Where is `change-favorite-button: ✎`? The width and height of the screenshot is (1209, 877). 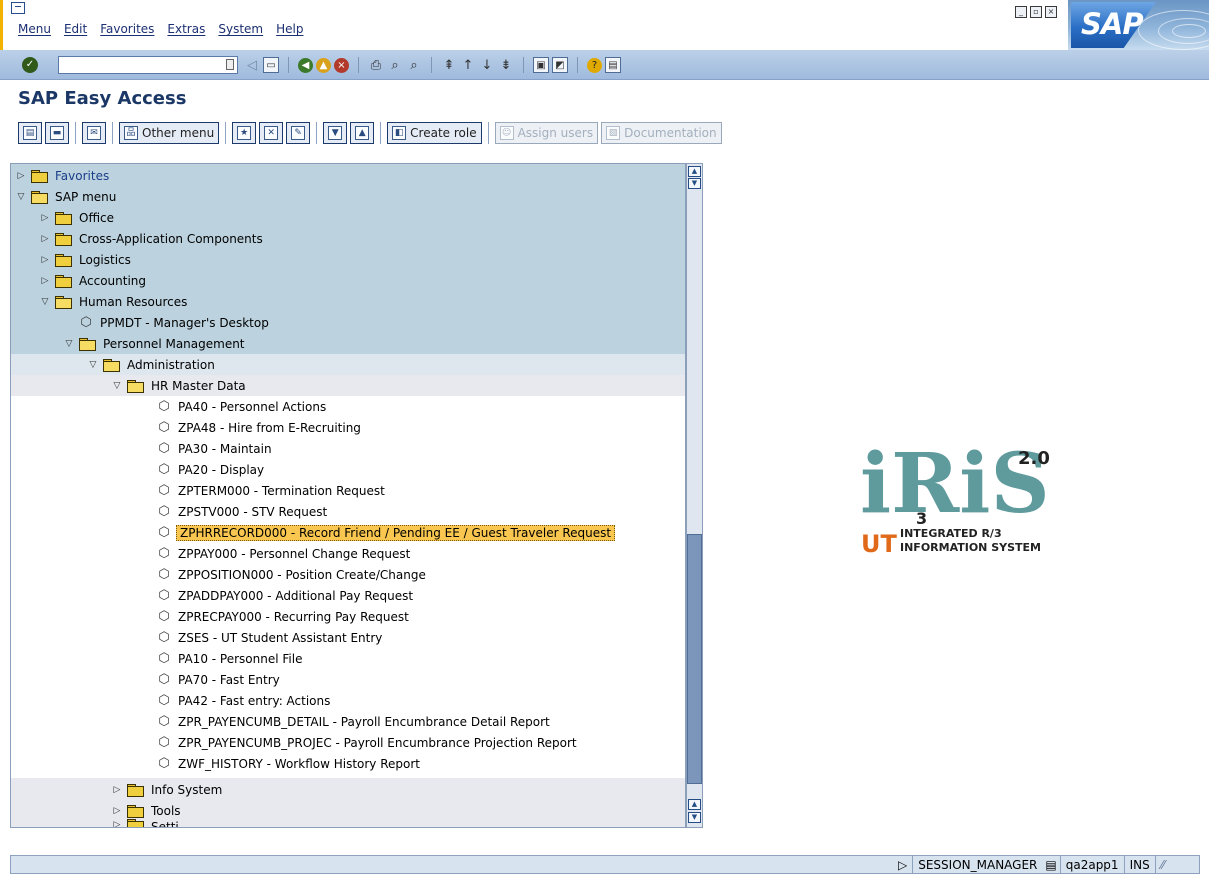
change-favorite-button: ✎ is located at coordinates (298, 133).